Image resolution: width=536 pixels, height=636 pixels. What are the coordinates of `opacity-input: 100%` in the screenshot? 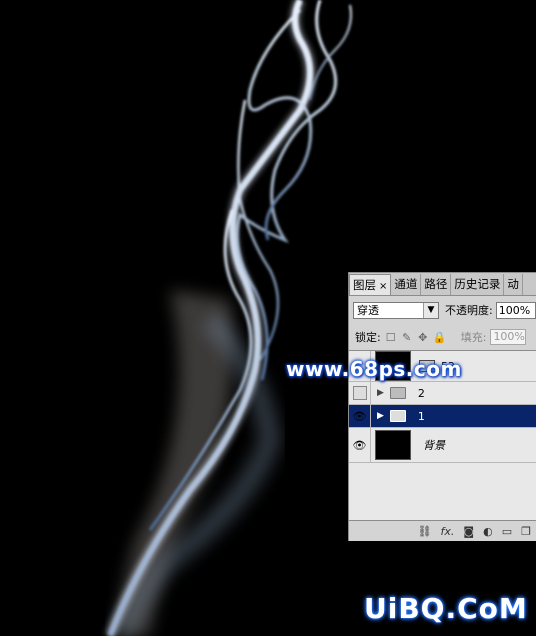 It's located at (515, 310).